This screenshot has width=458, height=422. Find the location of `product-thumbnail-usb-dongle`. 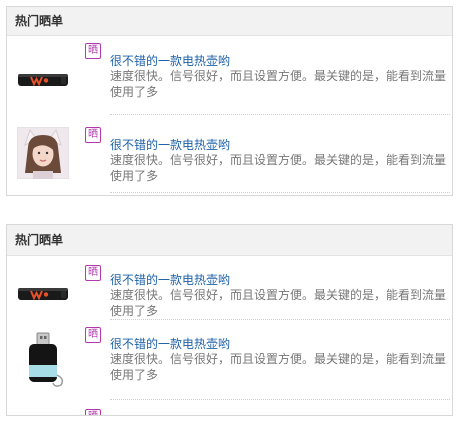

product-thumbnail-usb-dongle is located at coordinates (43, 359).